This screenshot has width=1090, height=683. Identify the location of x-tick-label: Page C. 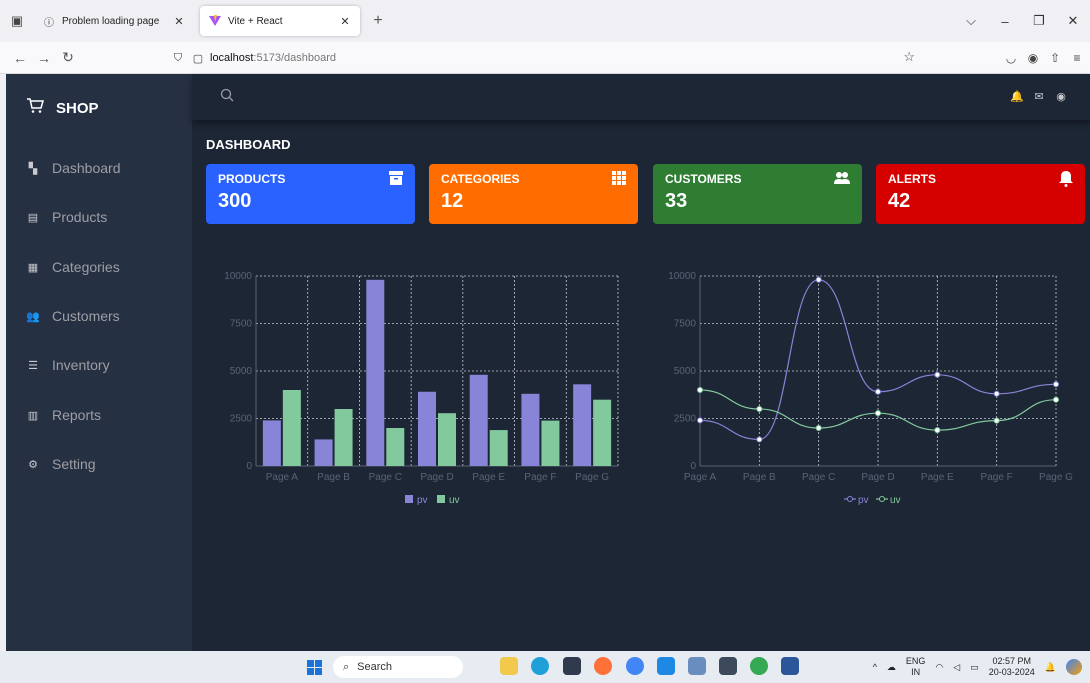
(818, 477).